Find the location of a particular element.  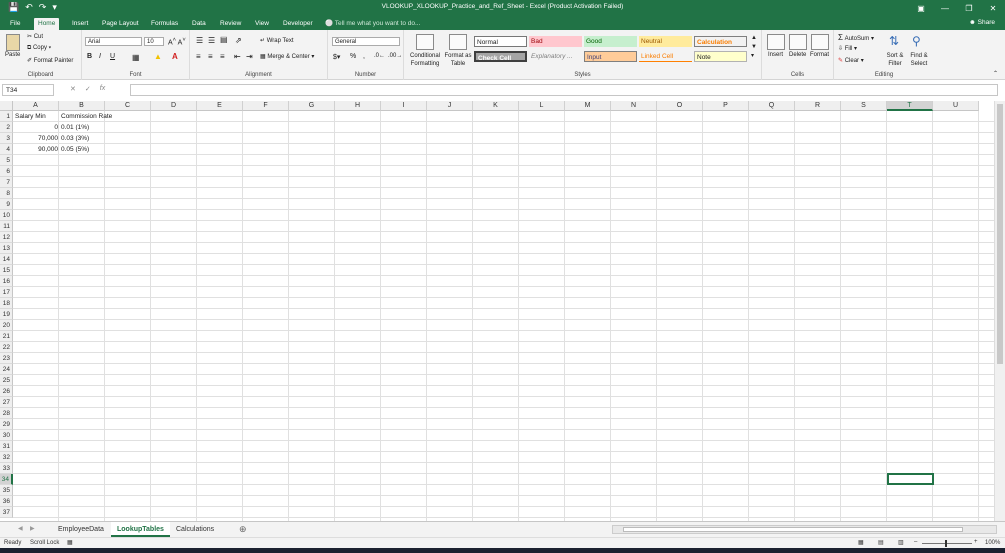

row-header-35: 35 is located at coordinates (6, 490).